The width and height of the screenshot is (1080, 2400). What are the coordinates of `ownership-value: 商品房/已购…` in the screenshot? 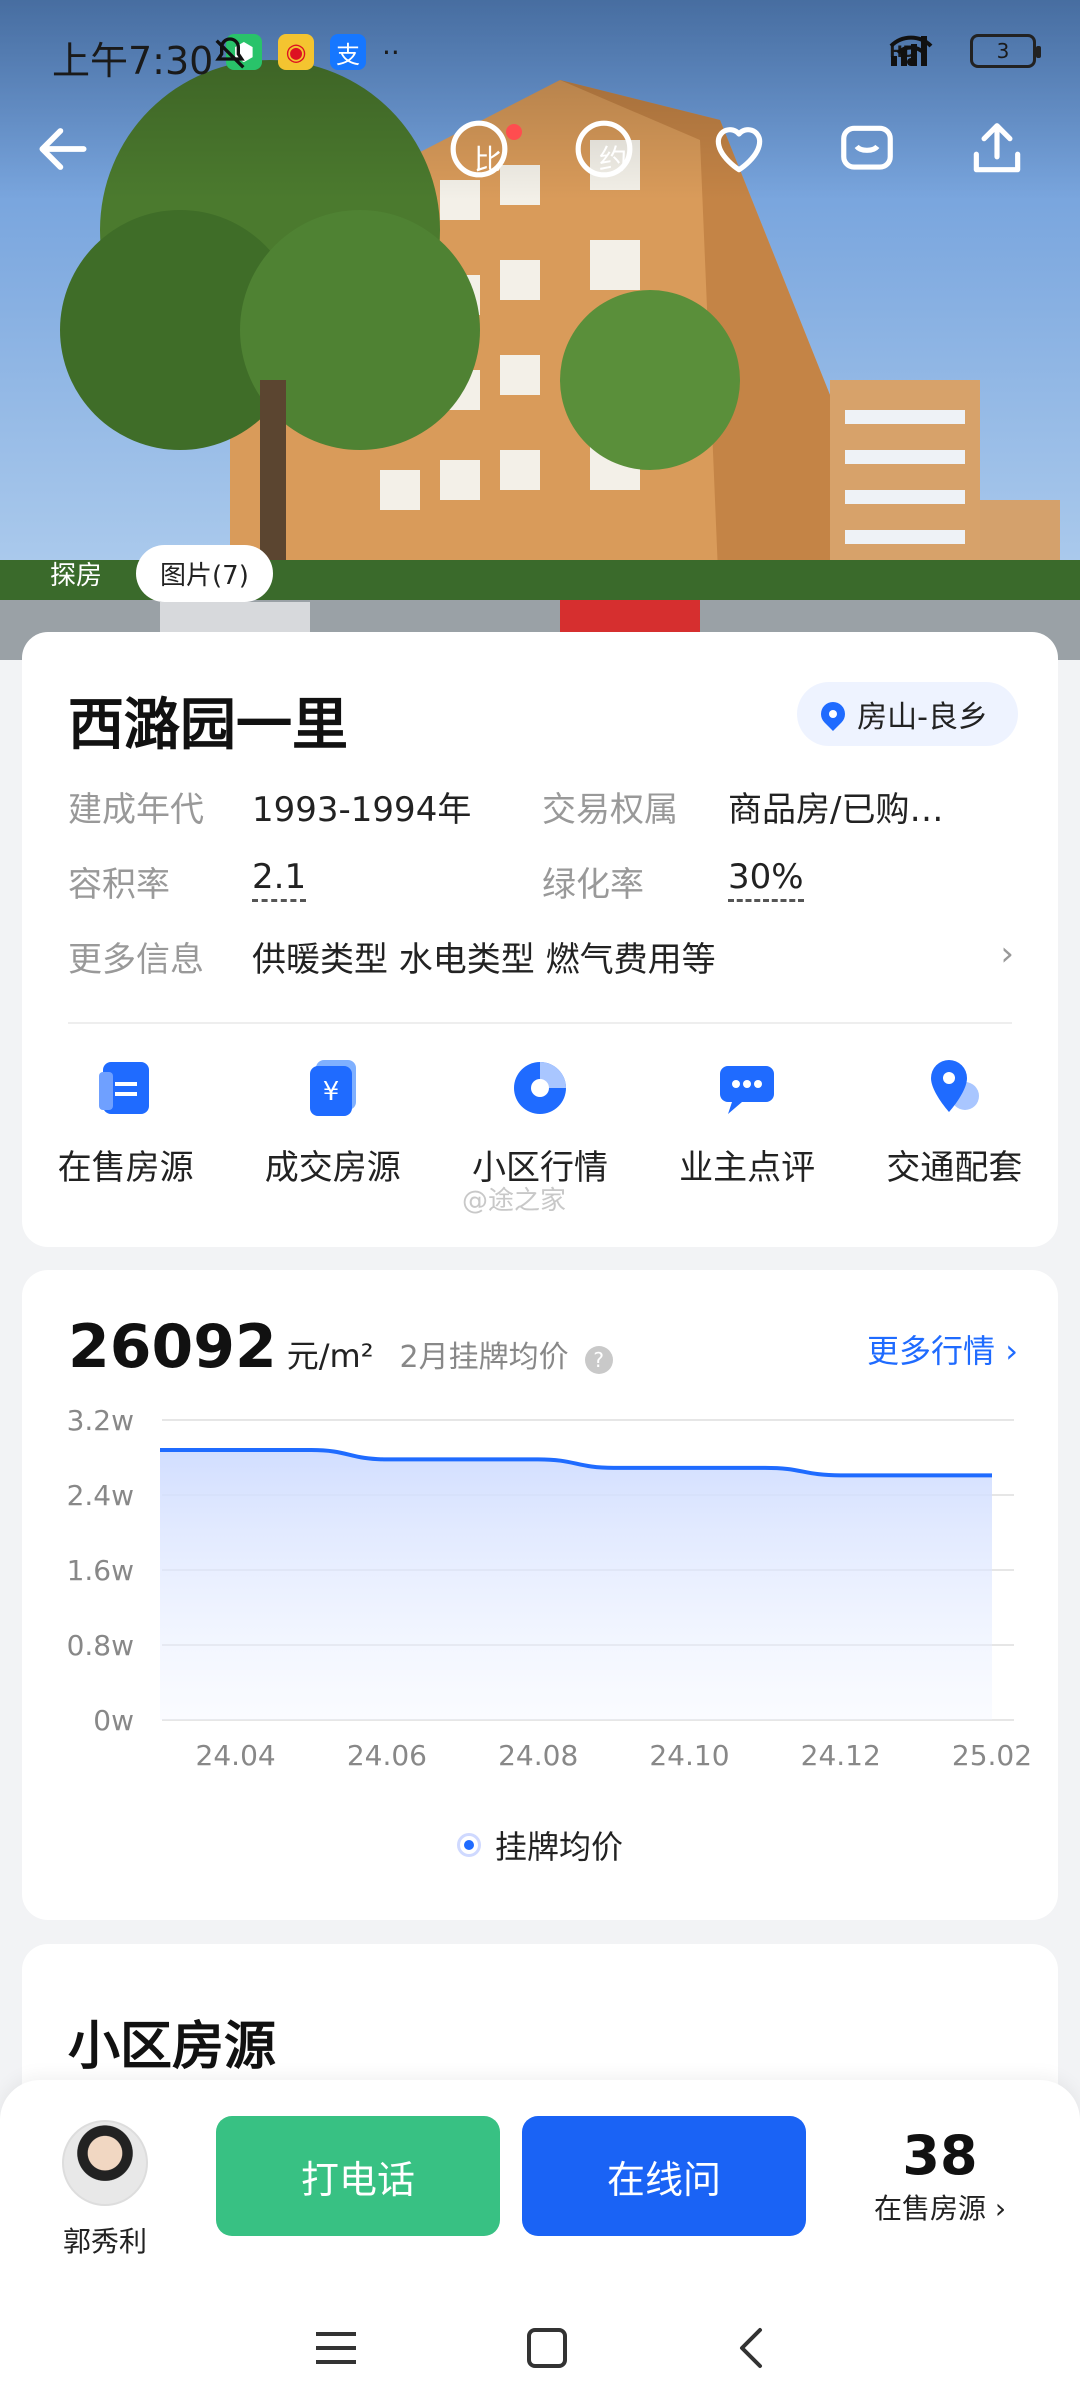 It's located at (836, 810).